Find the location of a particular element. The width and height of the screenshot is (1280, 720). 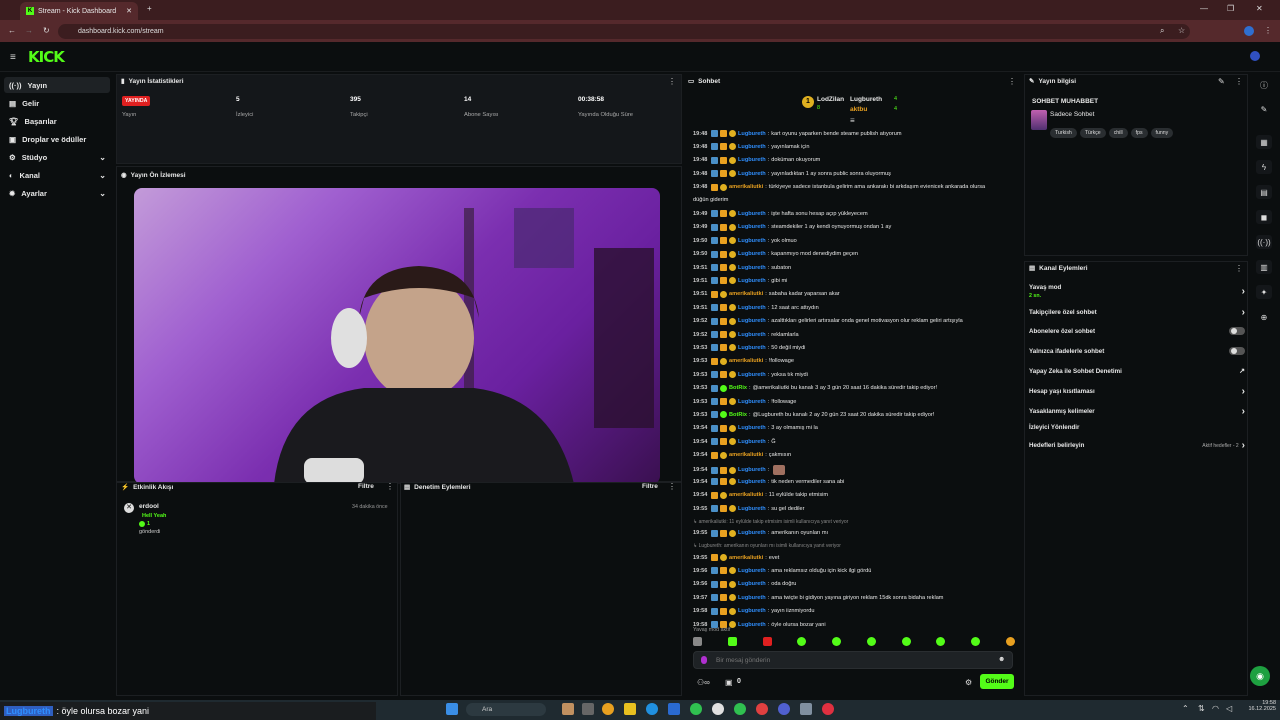

sidebar-item-droplar: ▣ Droplar ve ödüller is located at coordinates (57, 139).